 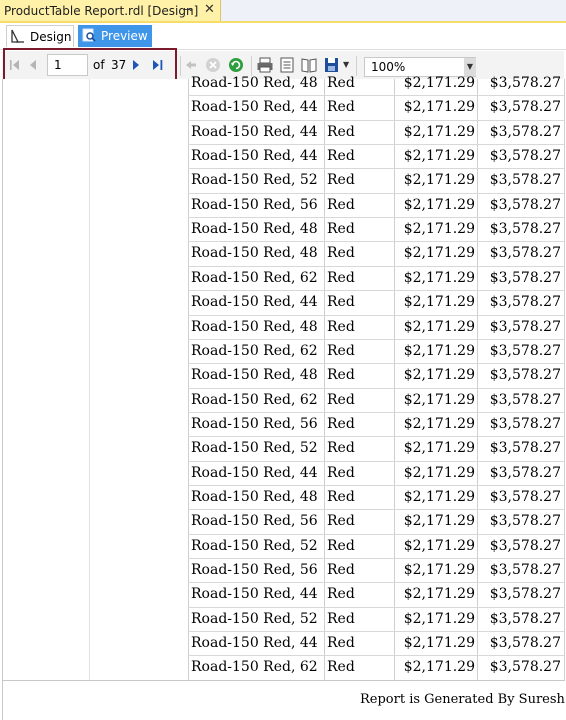 I want to click on document-tab: ProductTable Report.rdl [Design] ⊸ ✕, so click(x=110, y=11).